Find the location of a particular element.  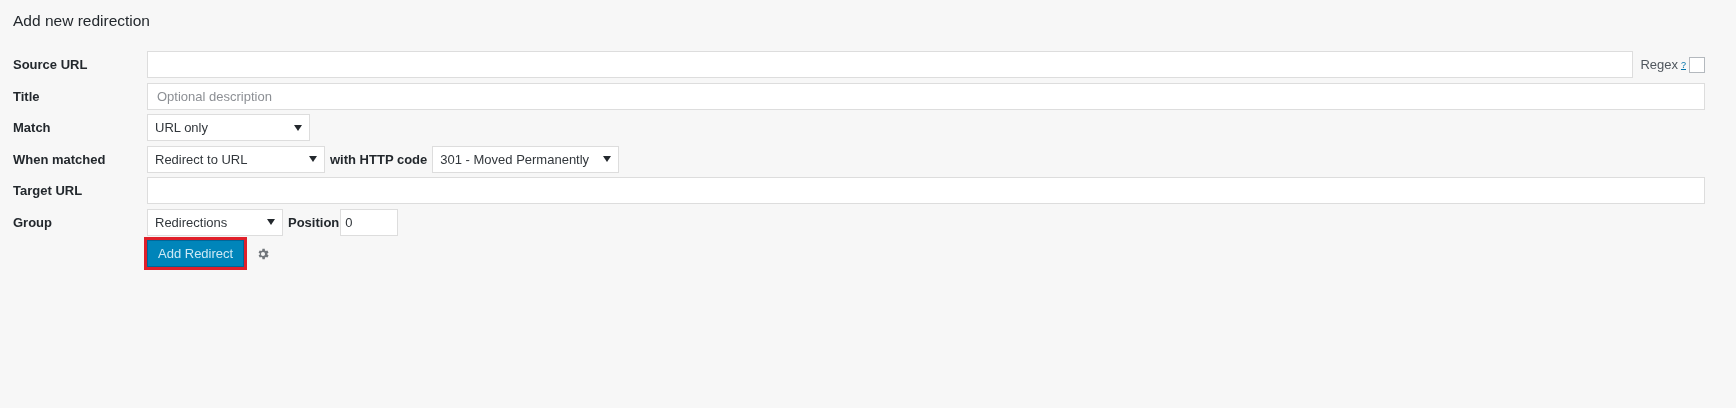

regex-label: Regex is located at coordinates (1659, 64).